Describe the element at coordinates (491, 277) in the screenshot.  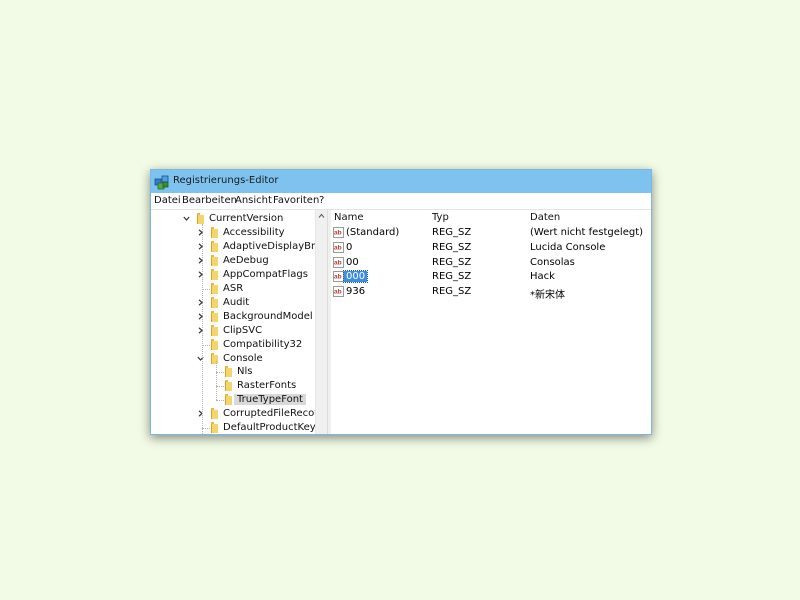
I see `value-row: ab 000 REG_SZ Hack` at that location.